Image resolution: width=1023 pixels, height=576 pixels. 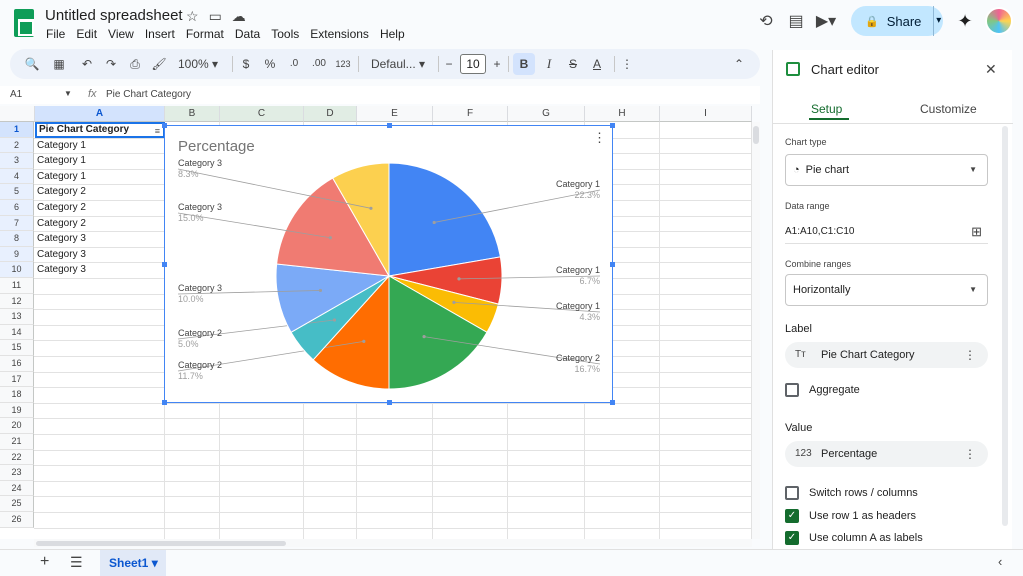 I want to click on undo-icon: ↶, so click(x=87, y=64).